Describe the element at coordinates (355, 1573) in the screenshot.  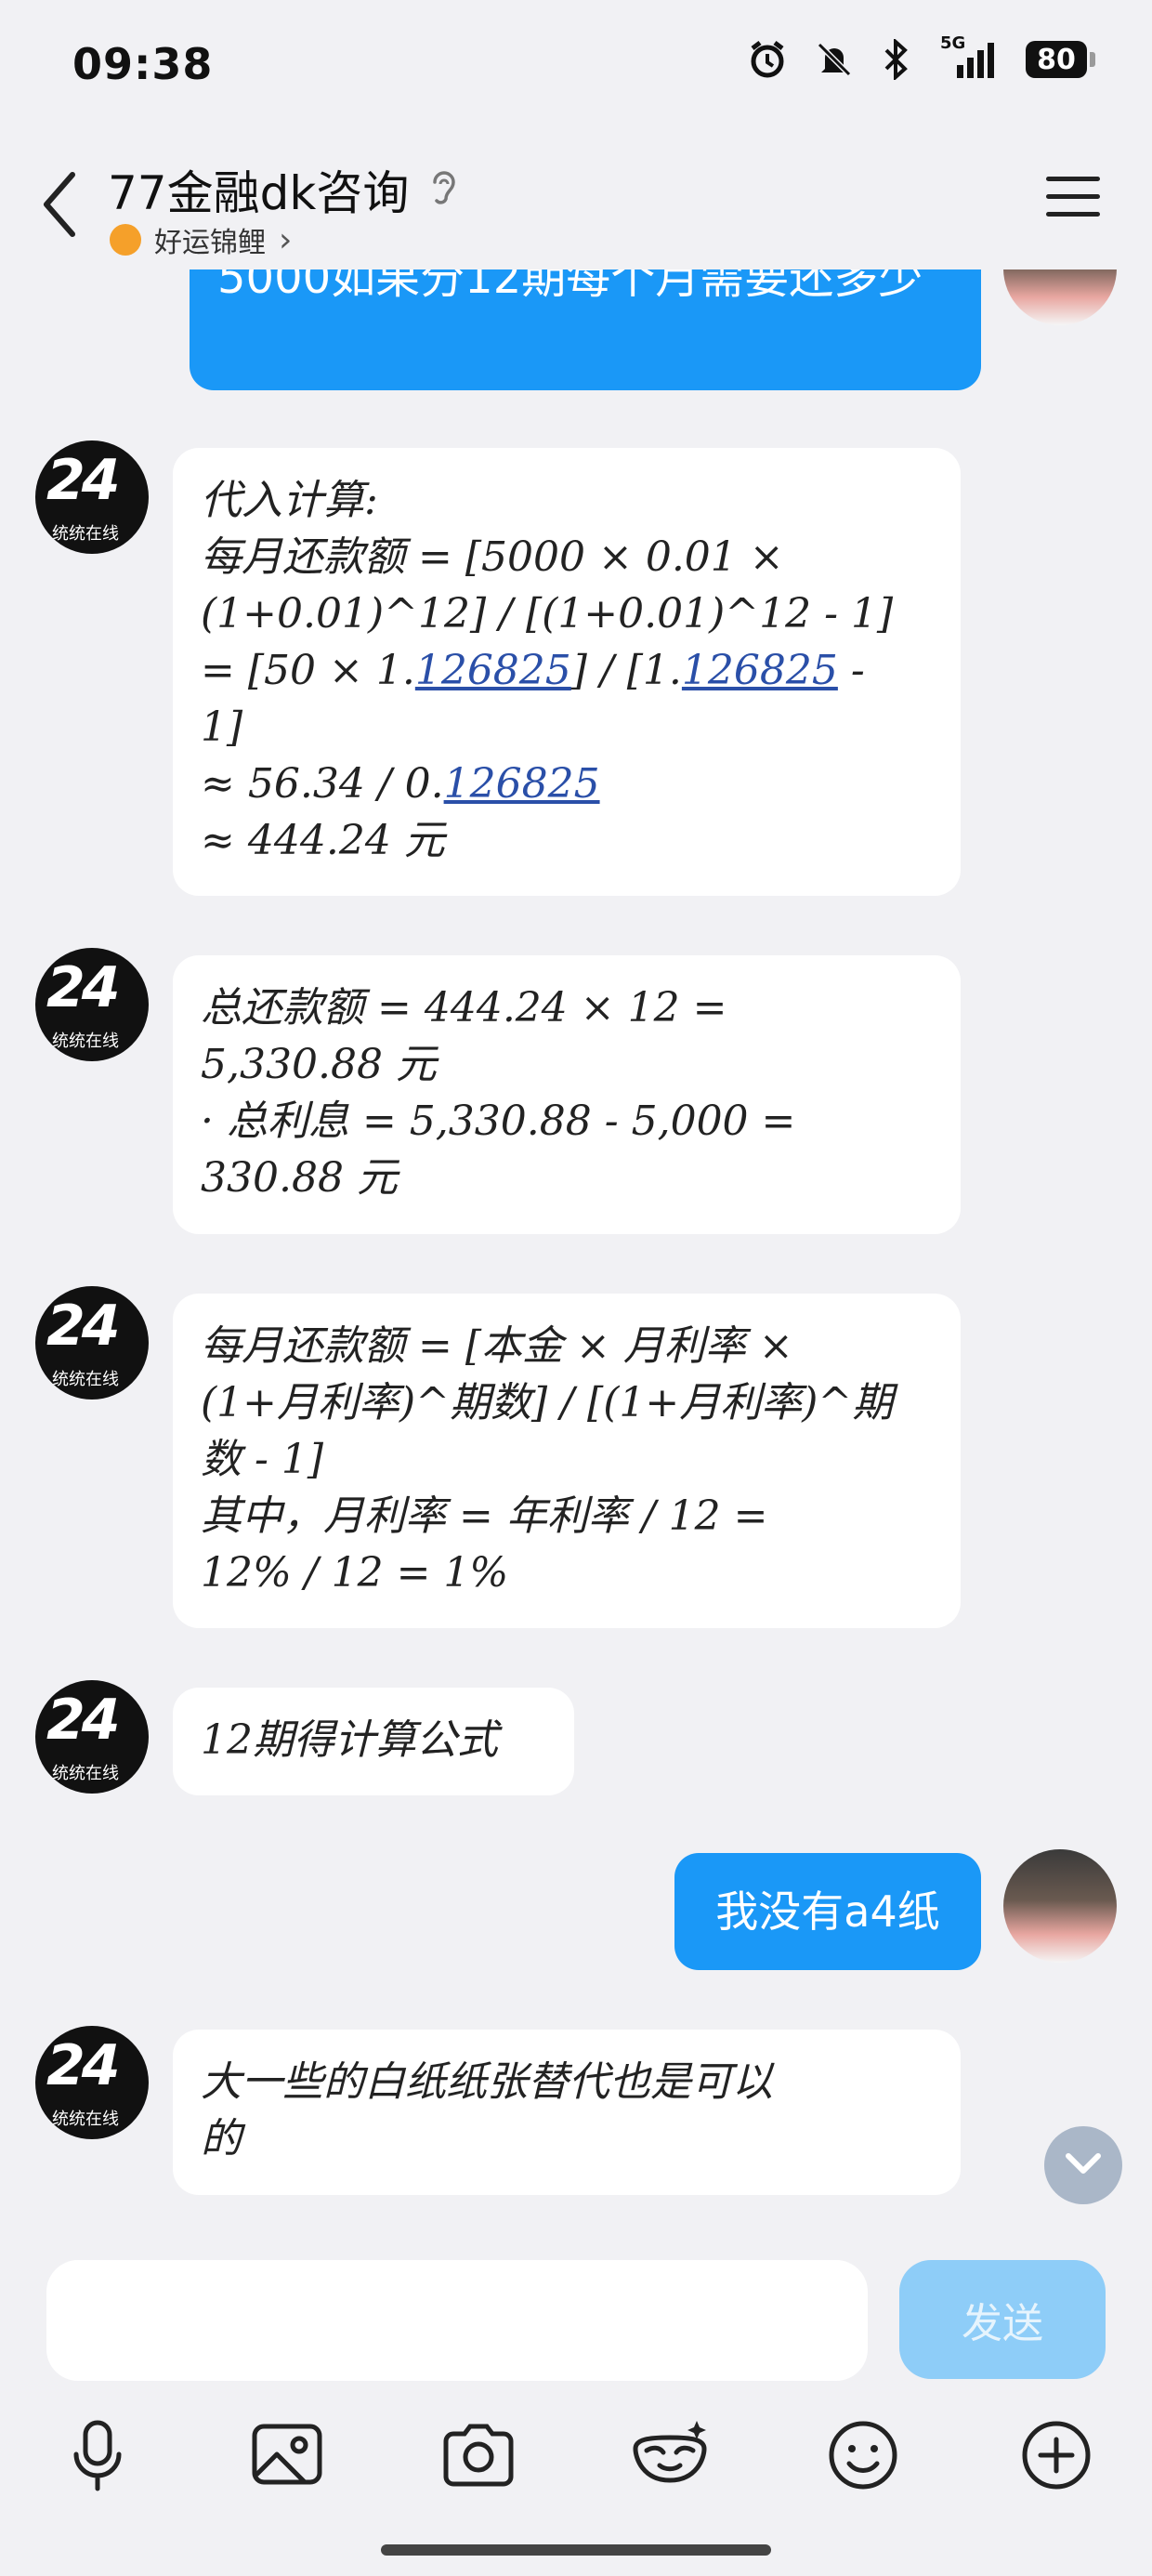
I see `message-line: 12% / 12 = 1%` at that location.